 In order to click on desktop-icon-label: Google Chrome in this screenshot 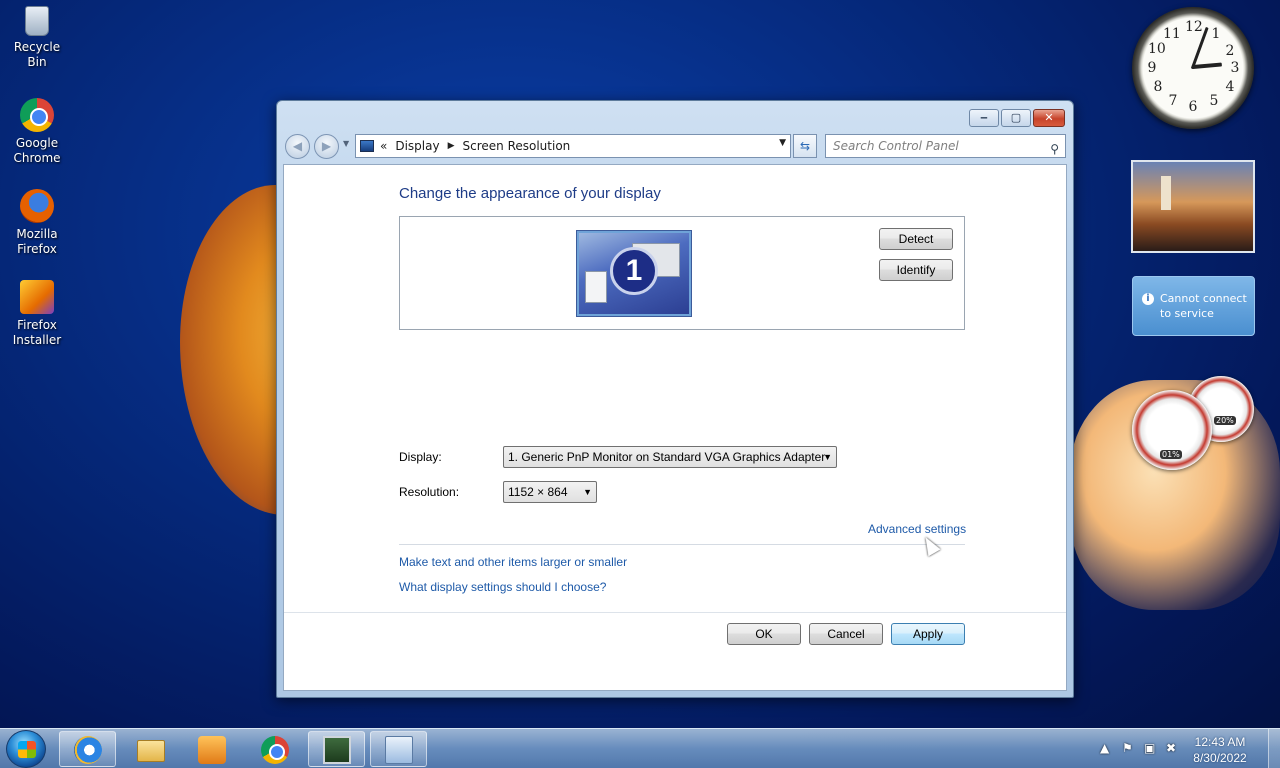, I will do `click(37, 150)`.